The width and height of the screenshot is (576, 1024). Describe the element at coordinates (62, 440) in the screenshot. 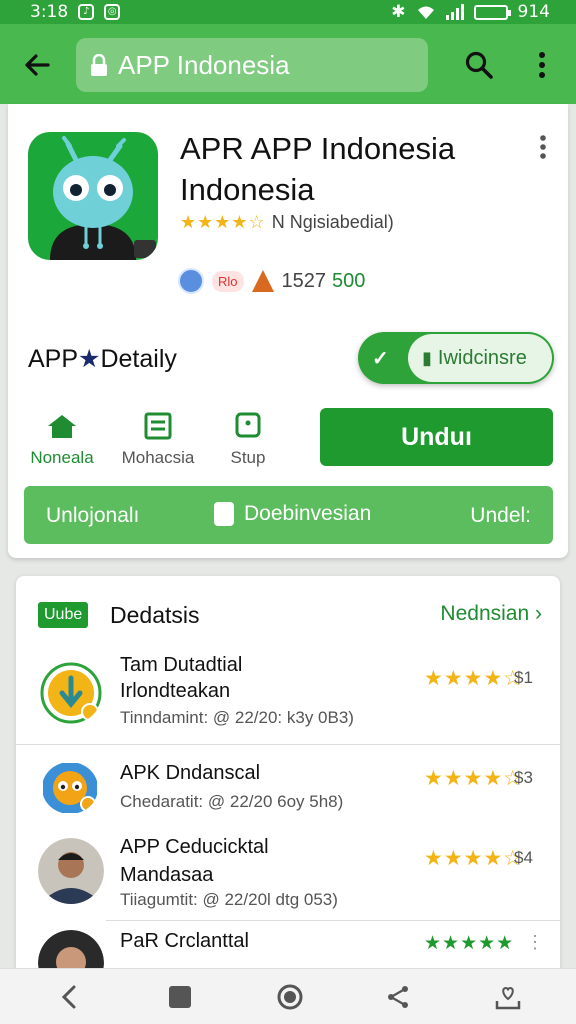

I see `nav-home: Noneala` at that location.